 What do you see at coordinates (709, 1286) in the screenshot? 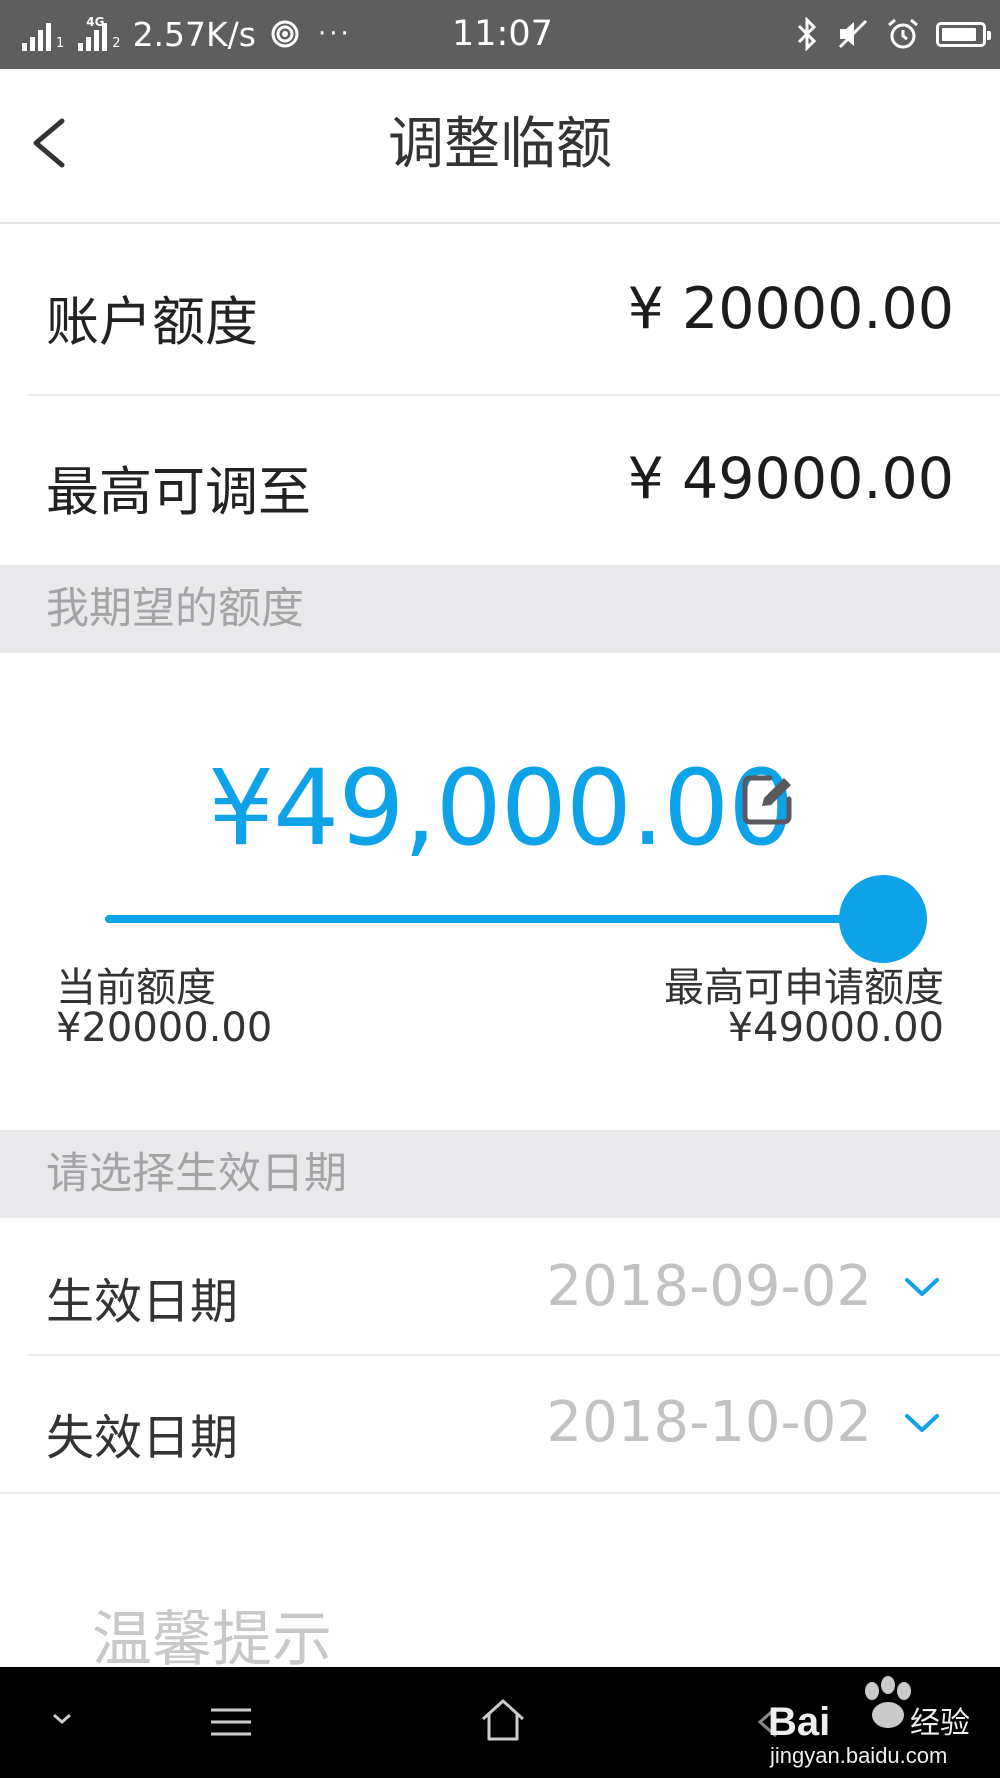
I see `effective-date-value: 2018-09-02` at bounding box center [709, 1286].